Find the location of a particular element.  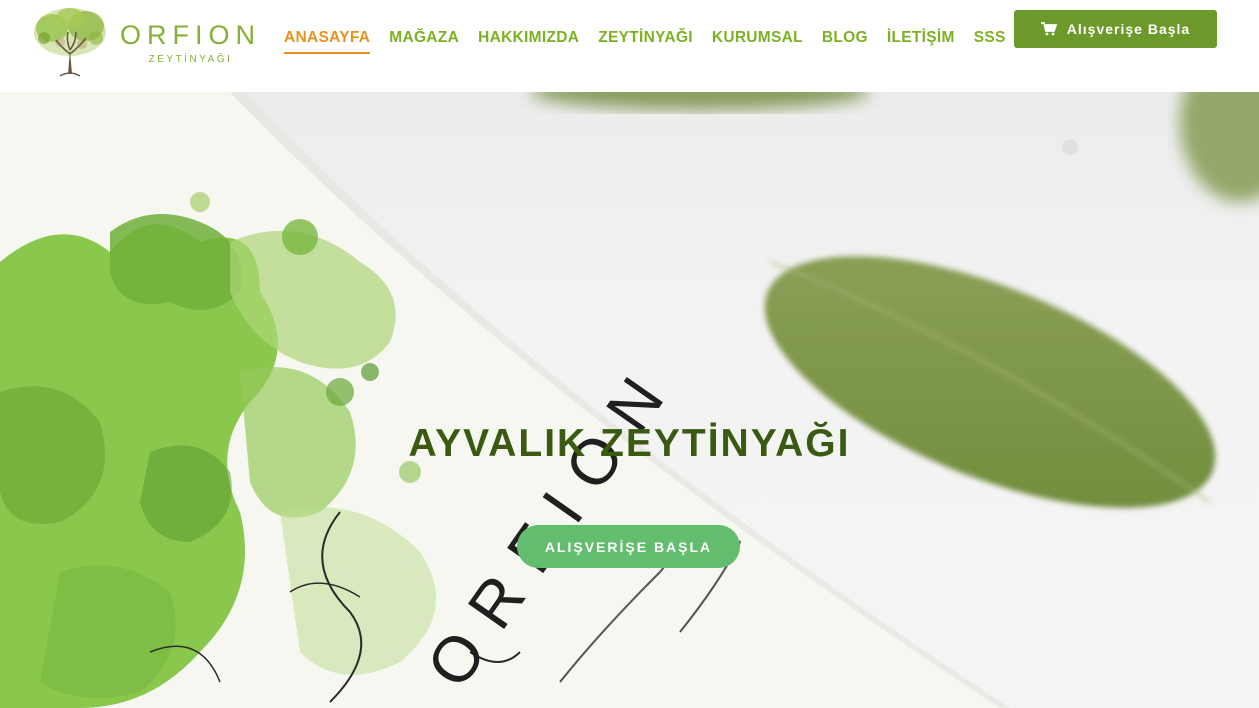

nav-item-kurumsal: KURUMSAL is located at coordinates (757, 41).